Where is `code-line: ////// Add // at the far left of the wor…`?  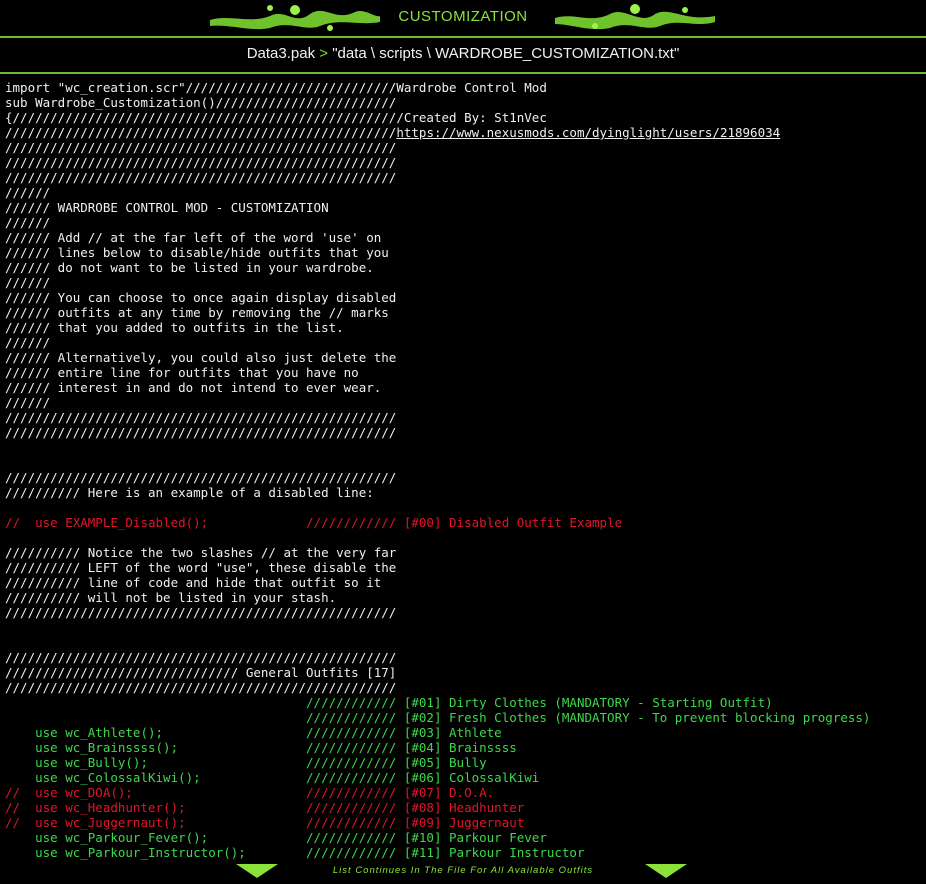 code-line: ////// Add // at the far left of the wor… is located at coordinates (465, 237).